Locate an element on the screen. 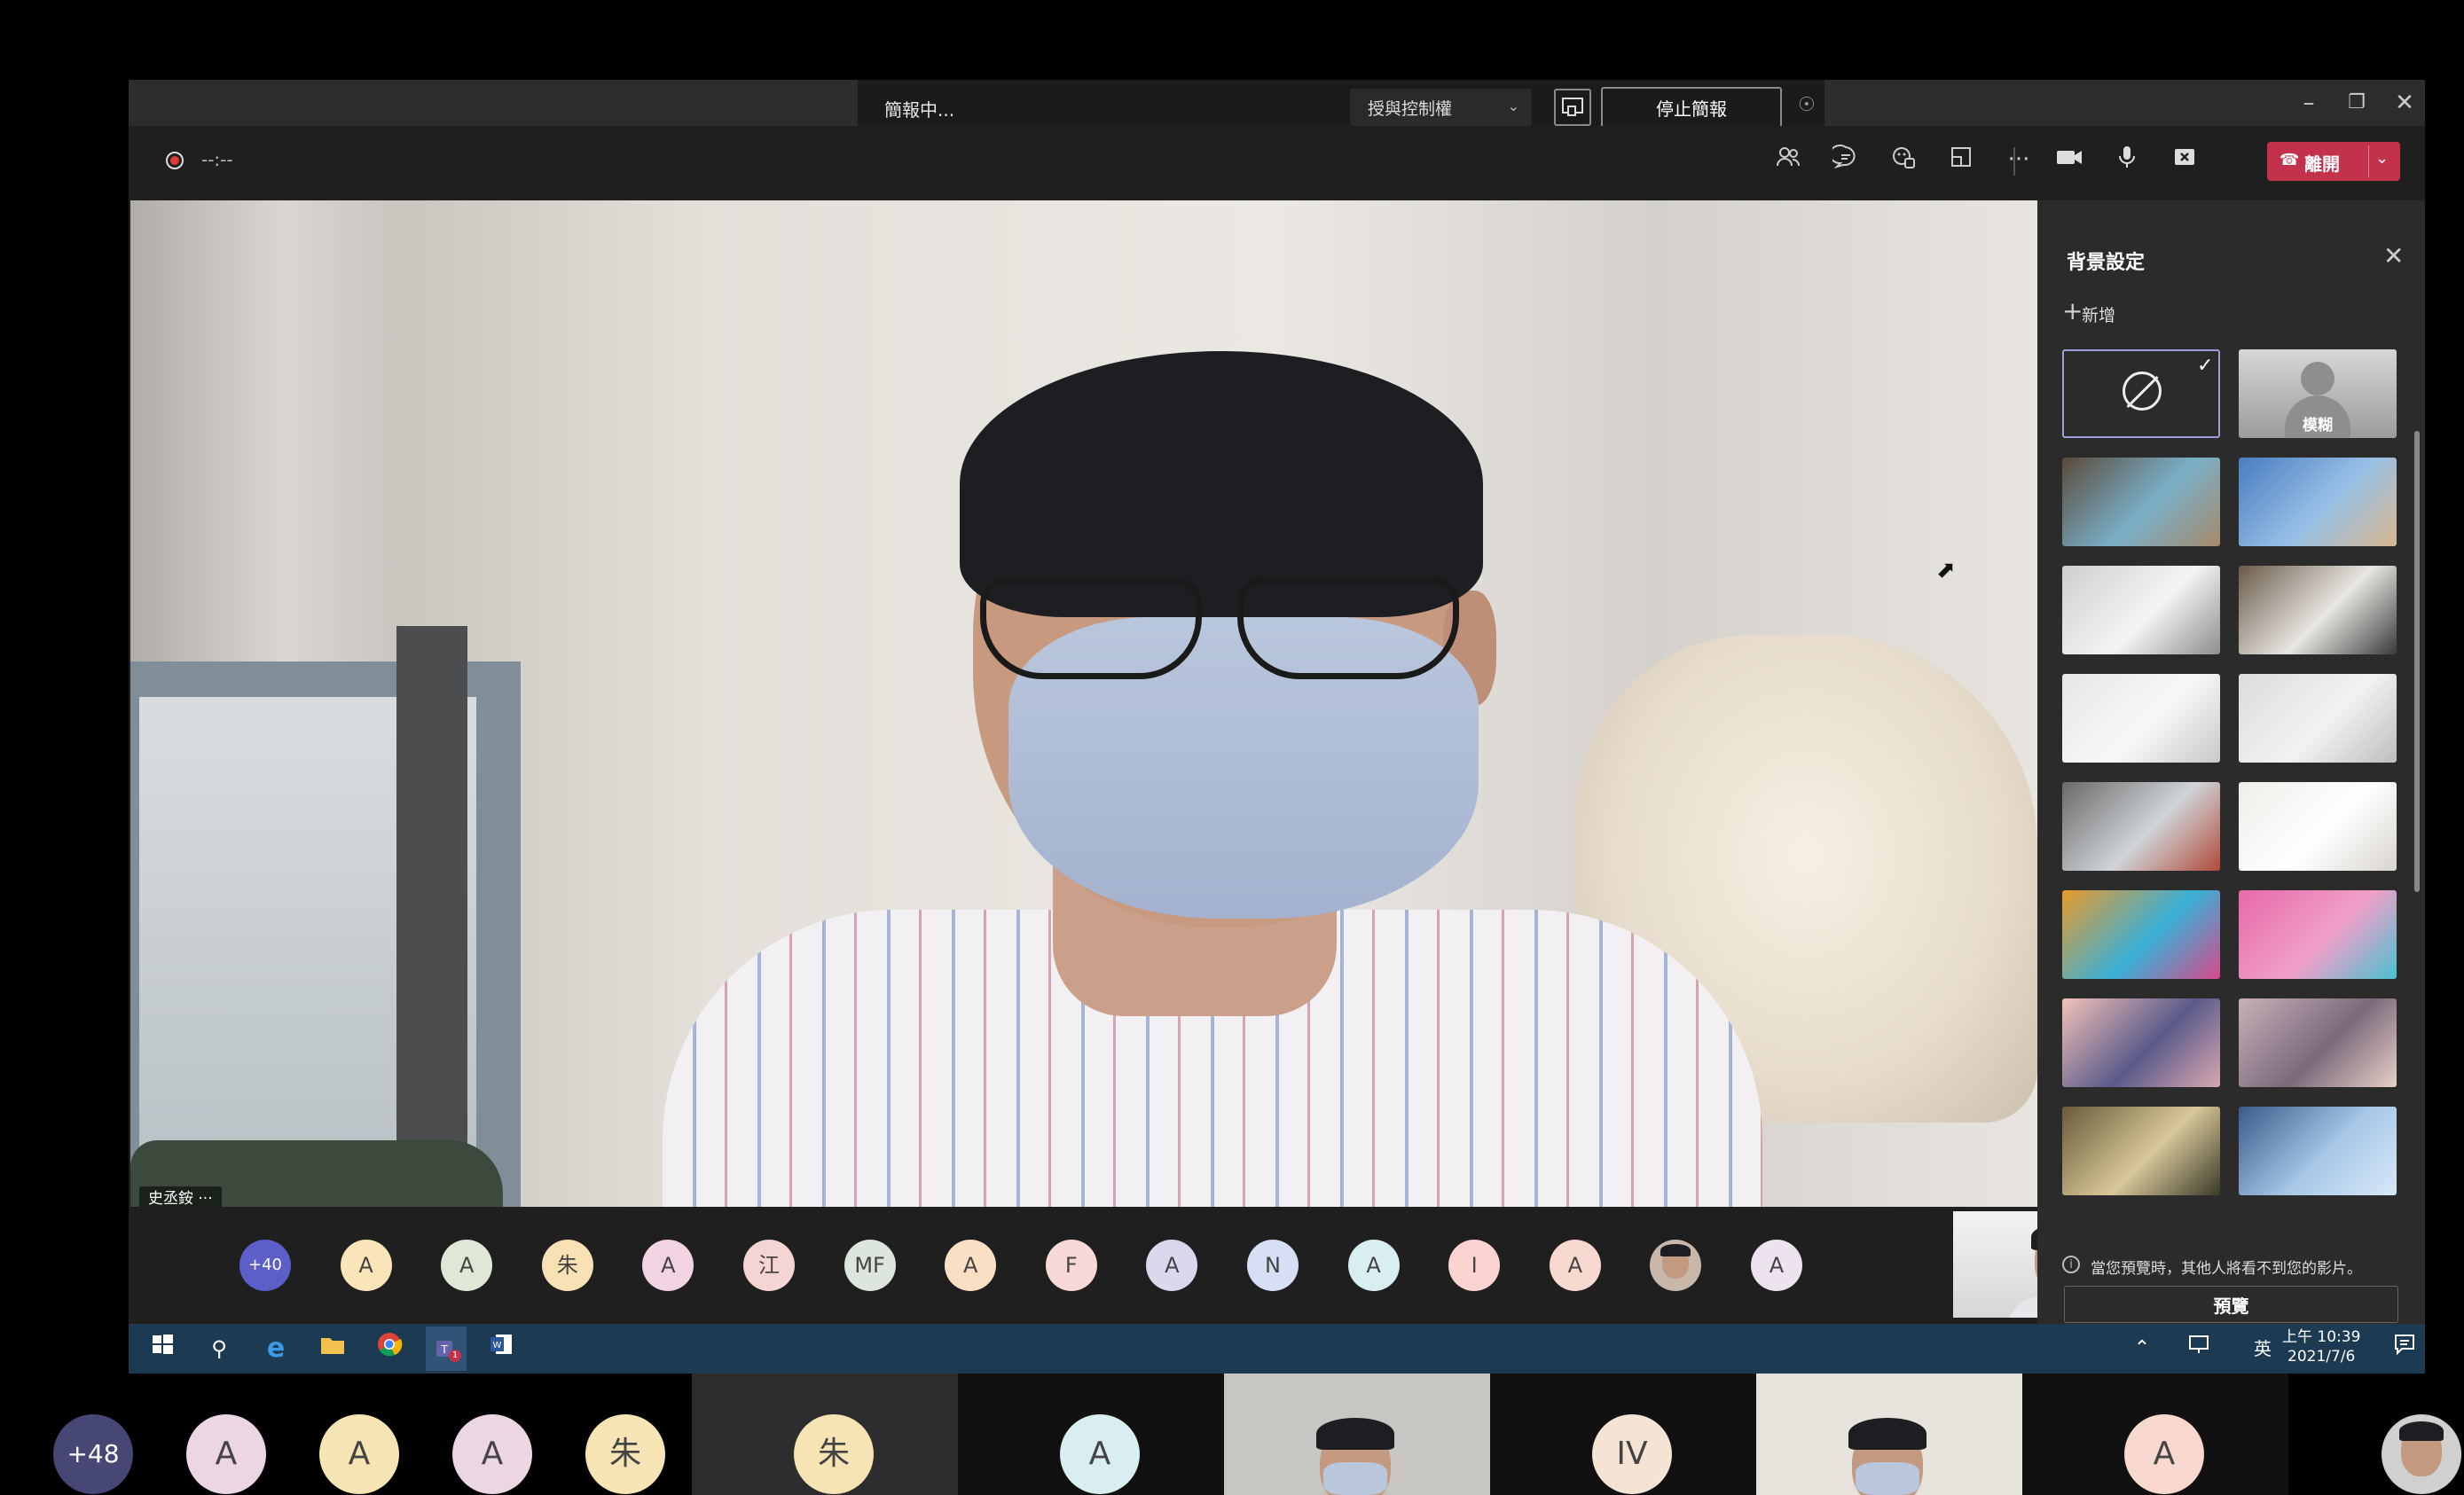 The width and height of the screenshot is (2464, 1495). participant-avatar: MF is located at coordinates (870, 1265).